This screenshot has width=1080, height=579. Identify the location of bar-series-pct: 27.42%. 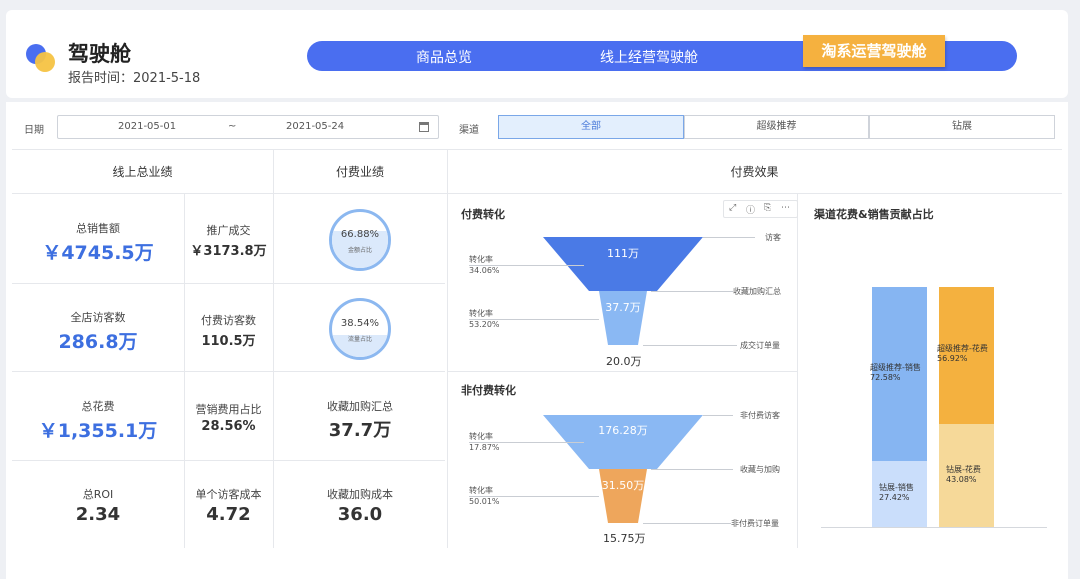
(894, 497).